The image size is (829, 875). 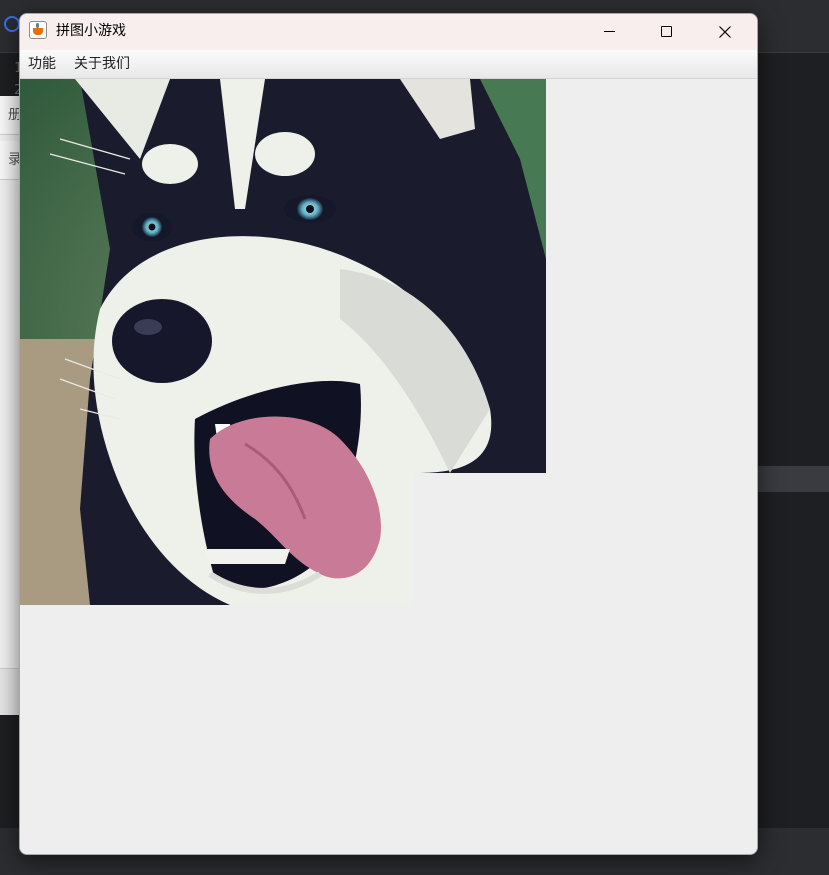 What do you see at coordinates (102, 64) in the screenshot?
I see `menu-about-us: 关于我们` at bounding box center [102, 64].